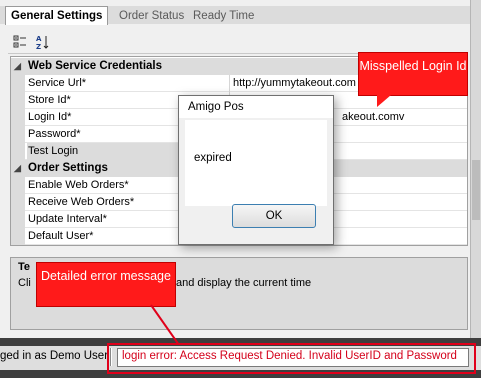 This screenshot has width=481, height=378. What do you see at coordinates (128, 83) in the screenshot?
I see `property-name: Service Url*` at bounding box center [128, 83].